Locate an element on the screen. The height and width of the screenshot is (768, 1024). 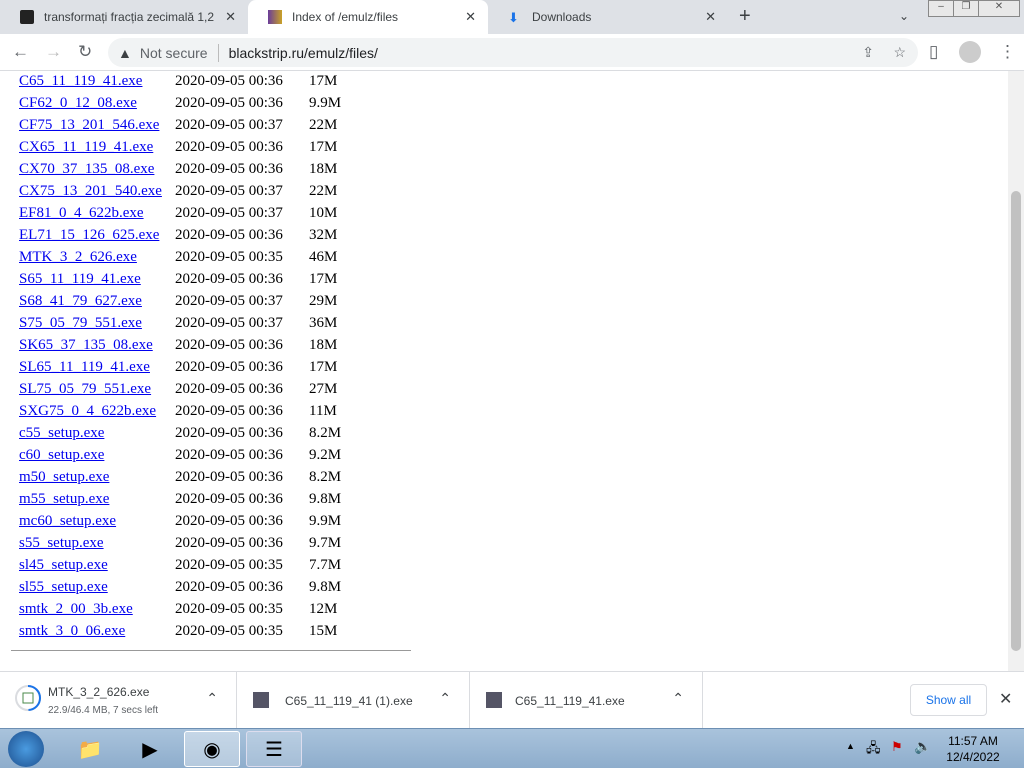
file-link: S68_41_79_627.exe is located at coordinates (97, 301).